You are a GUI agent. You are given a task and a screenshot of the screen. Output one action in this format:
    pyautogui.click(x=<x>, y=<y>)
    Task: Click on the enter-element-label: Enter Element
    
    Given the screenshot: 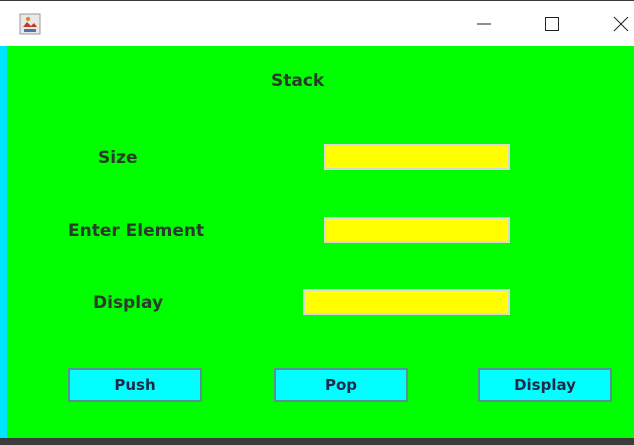 What is the action you would take?
    pyautogui.click(x=136, y=231)
    